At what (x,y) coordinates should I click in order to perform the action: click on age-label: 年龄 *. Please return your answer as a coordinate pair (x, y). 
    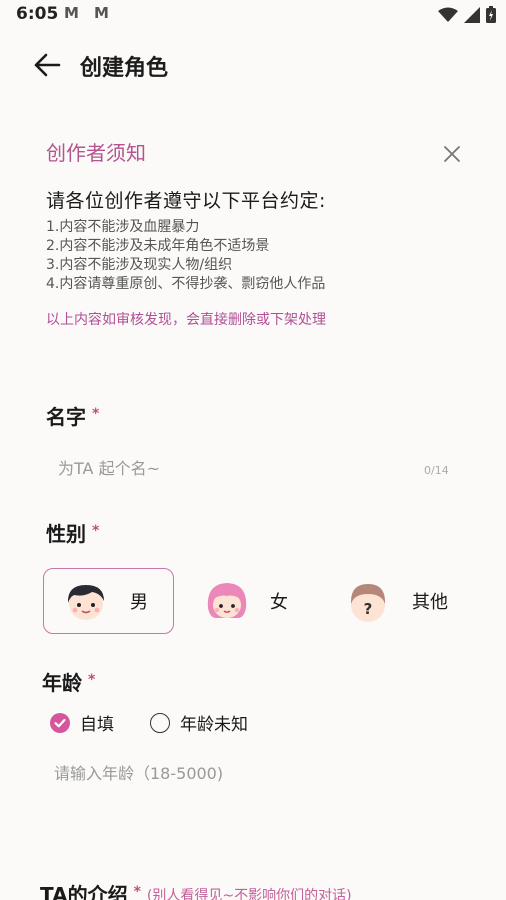
    Looking at the image, I should click on (68, 681).